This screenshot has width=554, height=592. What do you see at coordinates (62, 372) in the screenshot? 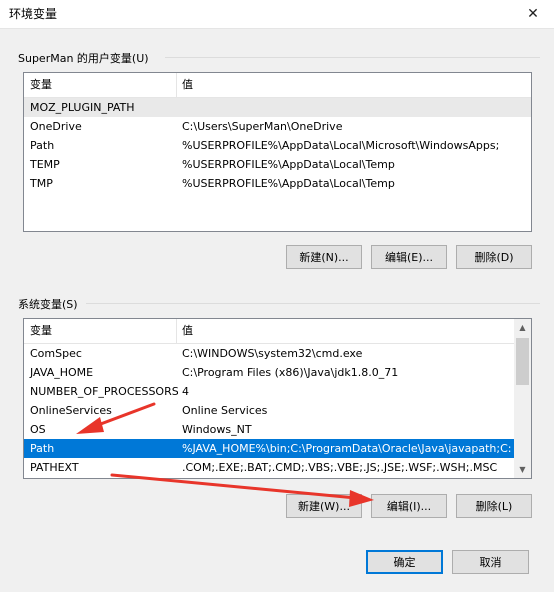
I see `variable-name: JAVA_HOME` at bounding box center [62, 372].